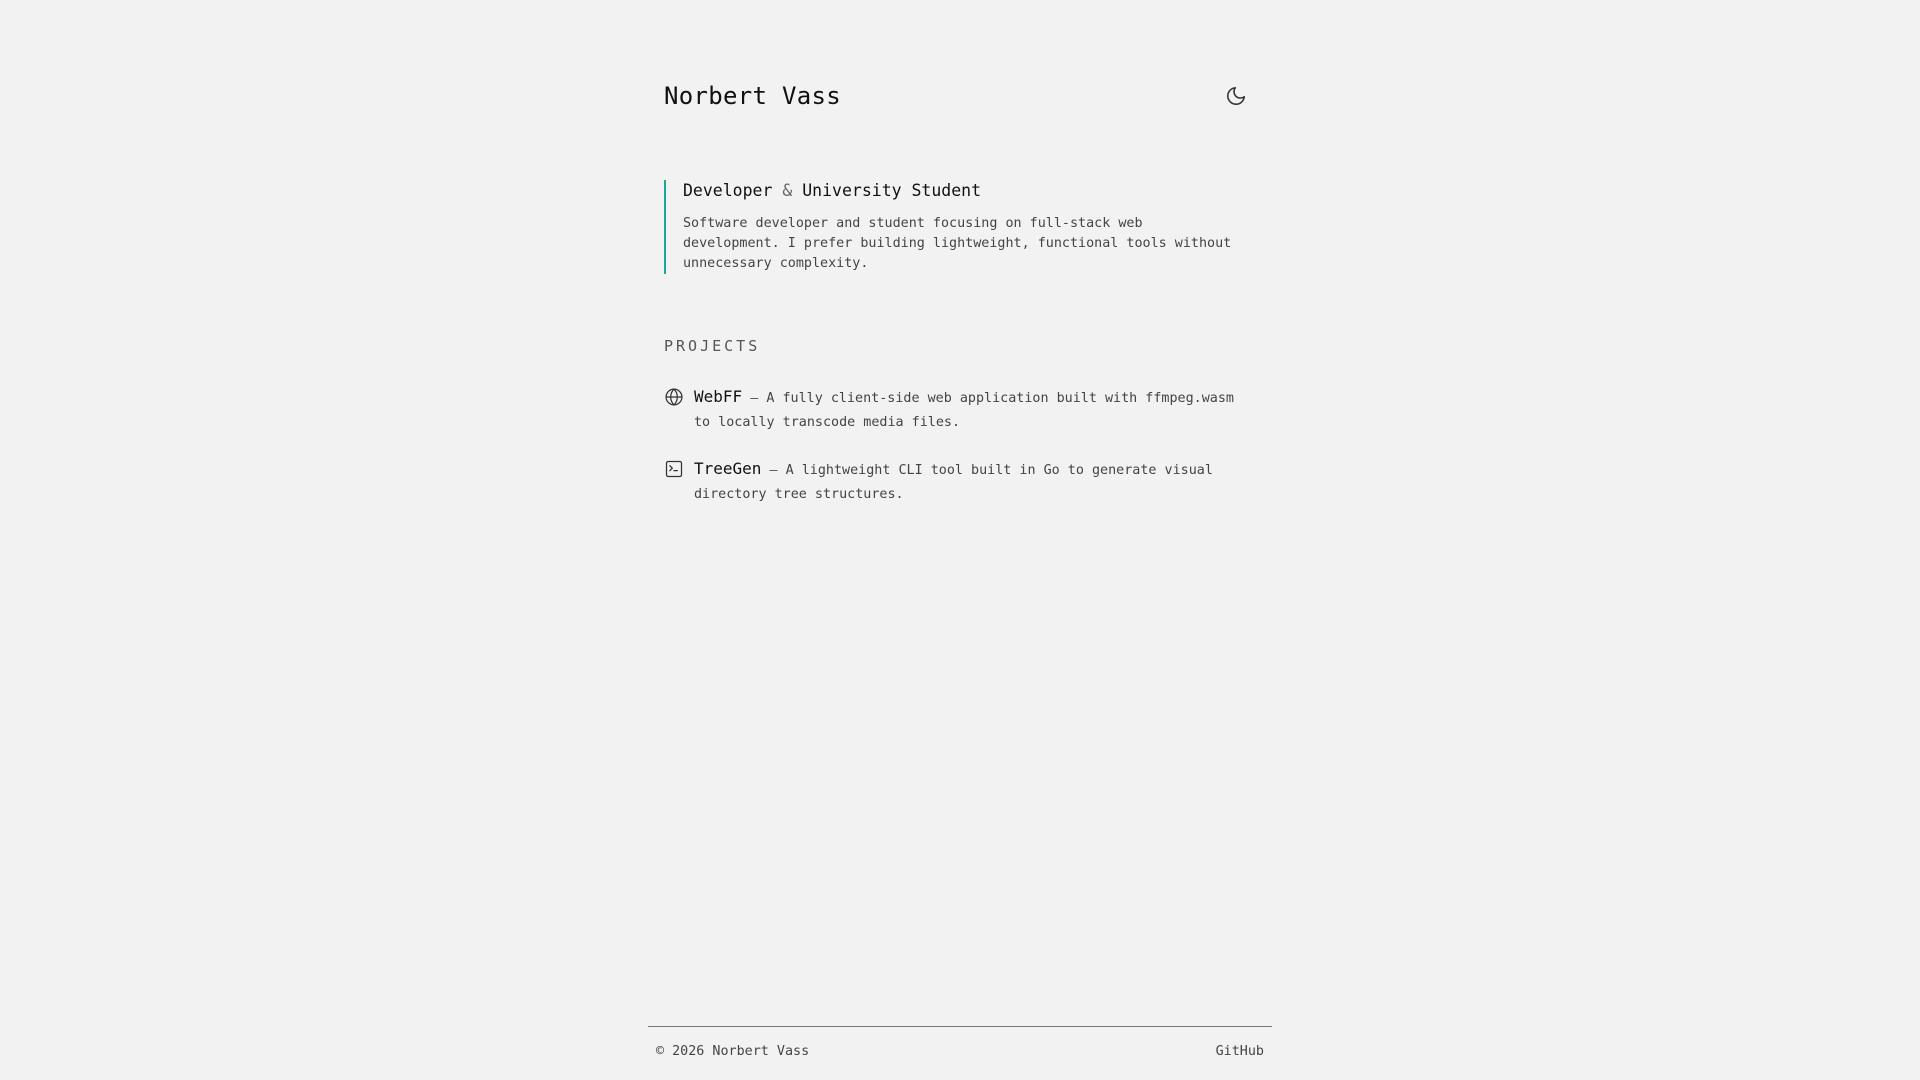 The height and width of the screenshot is (1080, 1920). I want to click on intro-heading: Developer & University Student, so click(958, 191).